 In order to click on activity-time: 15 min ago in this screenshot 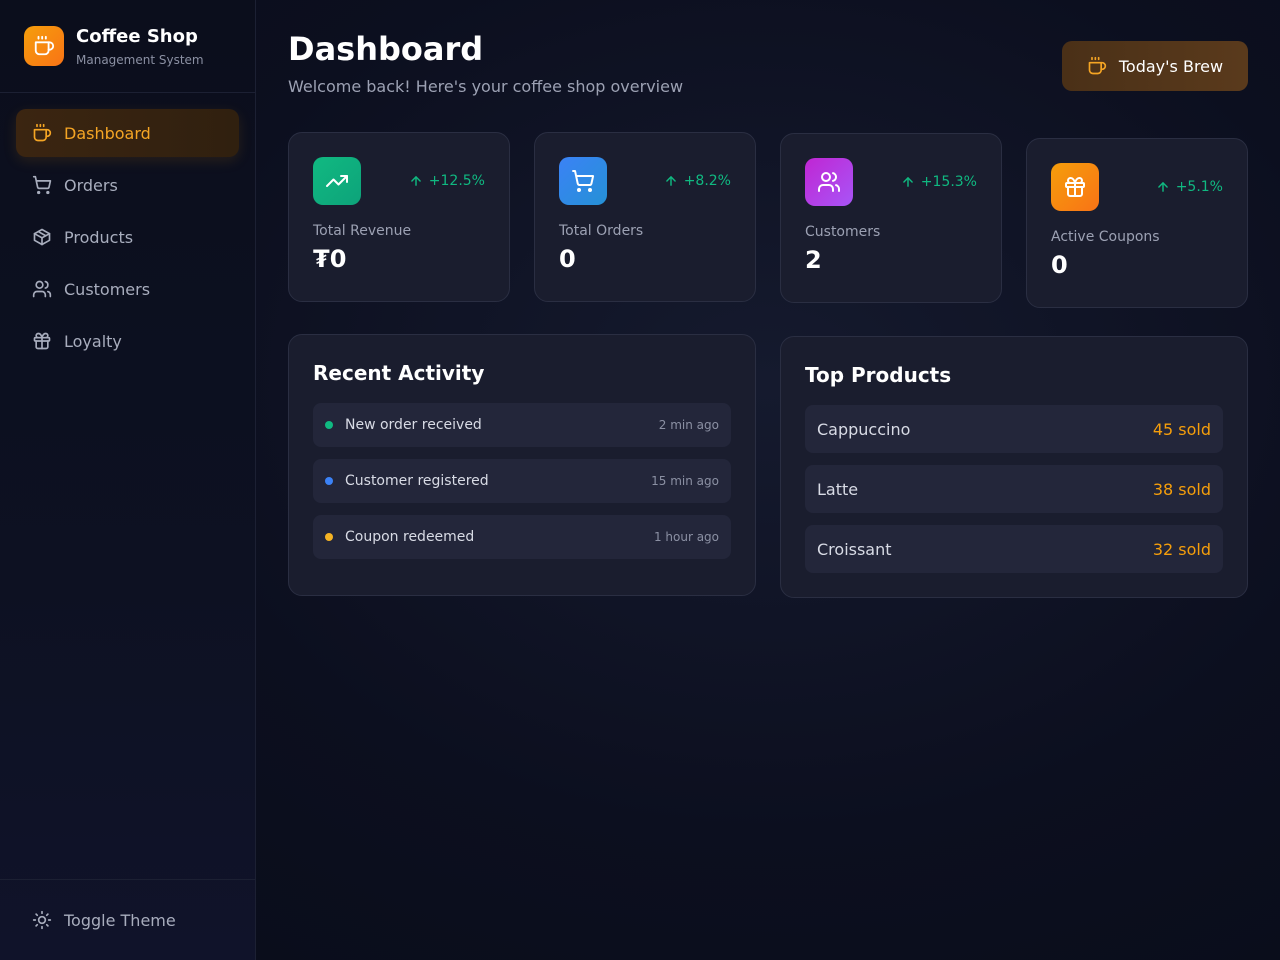, I will do `click(685, 481)`.